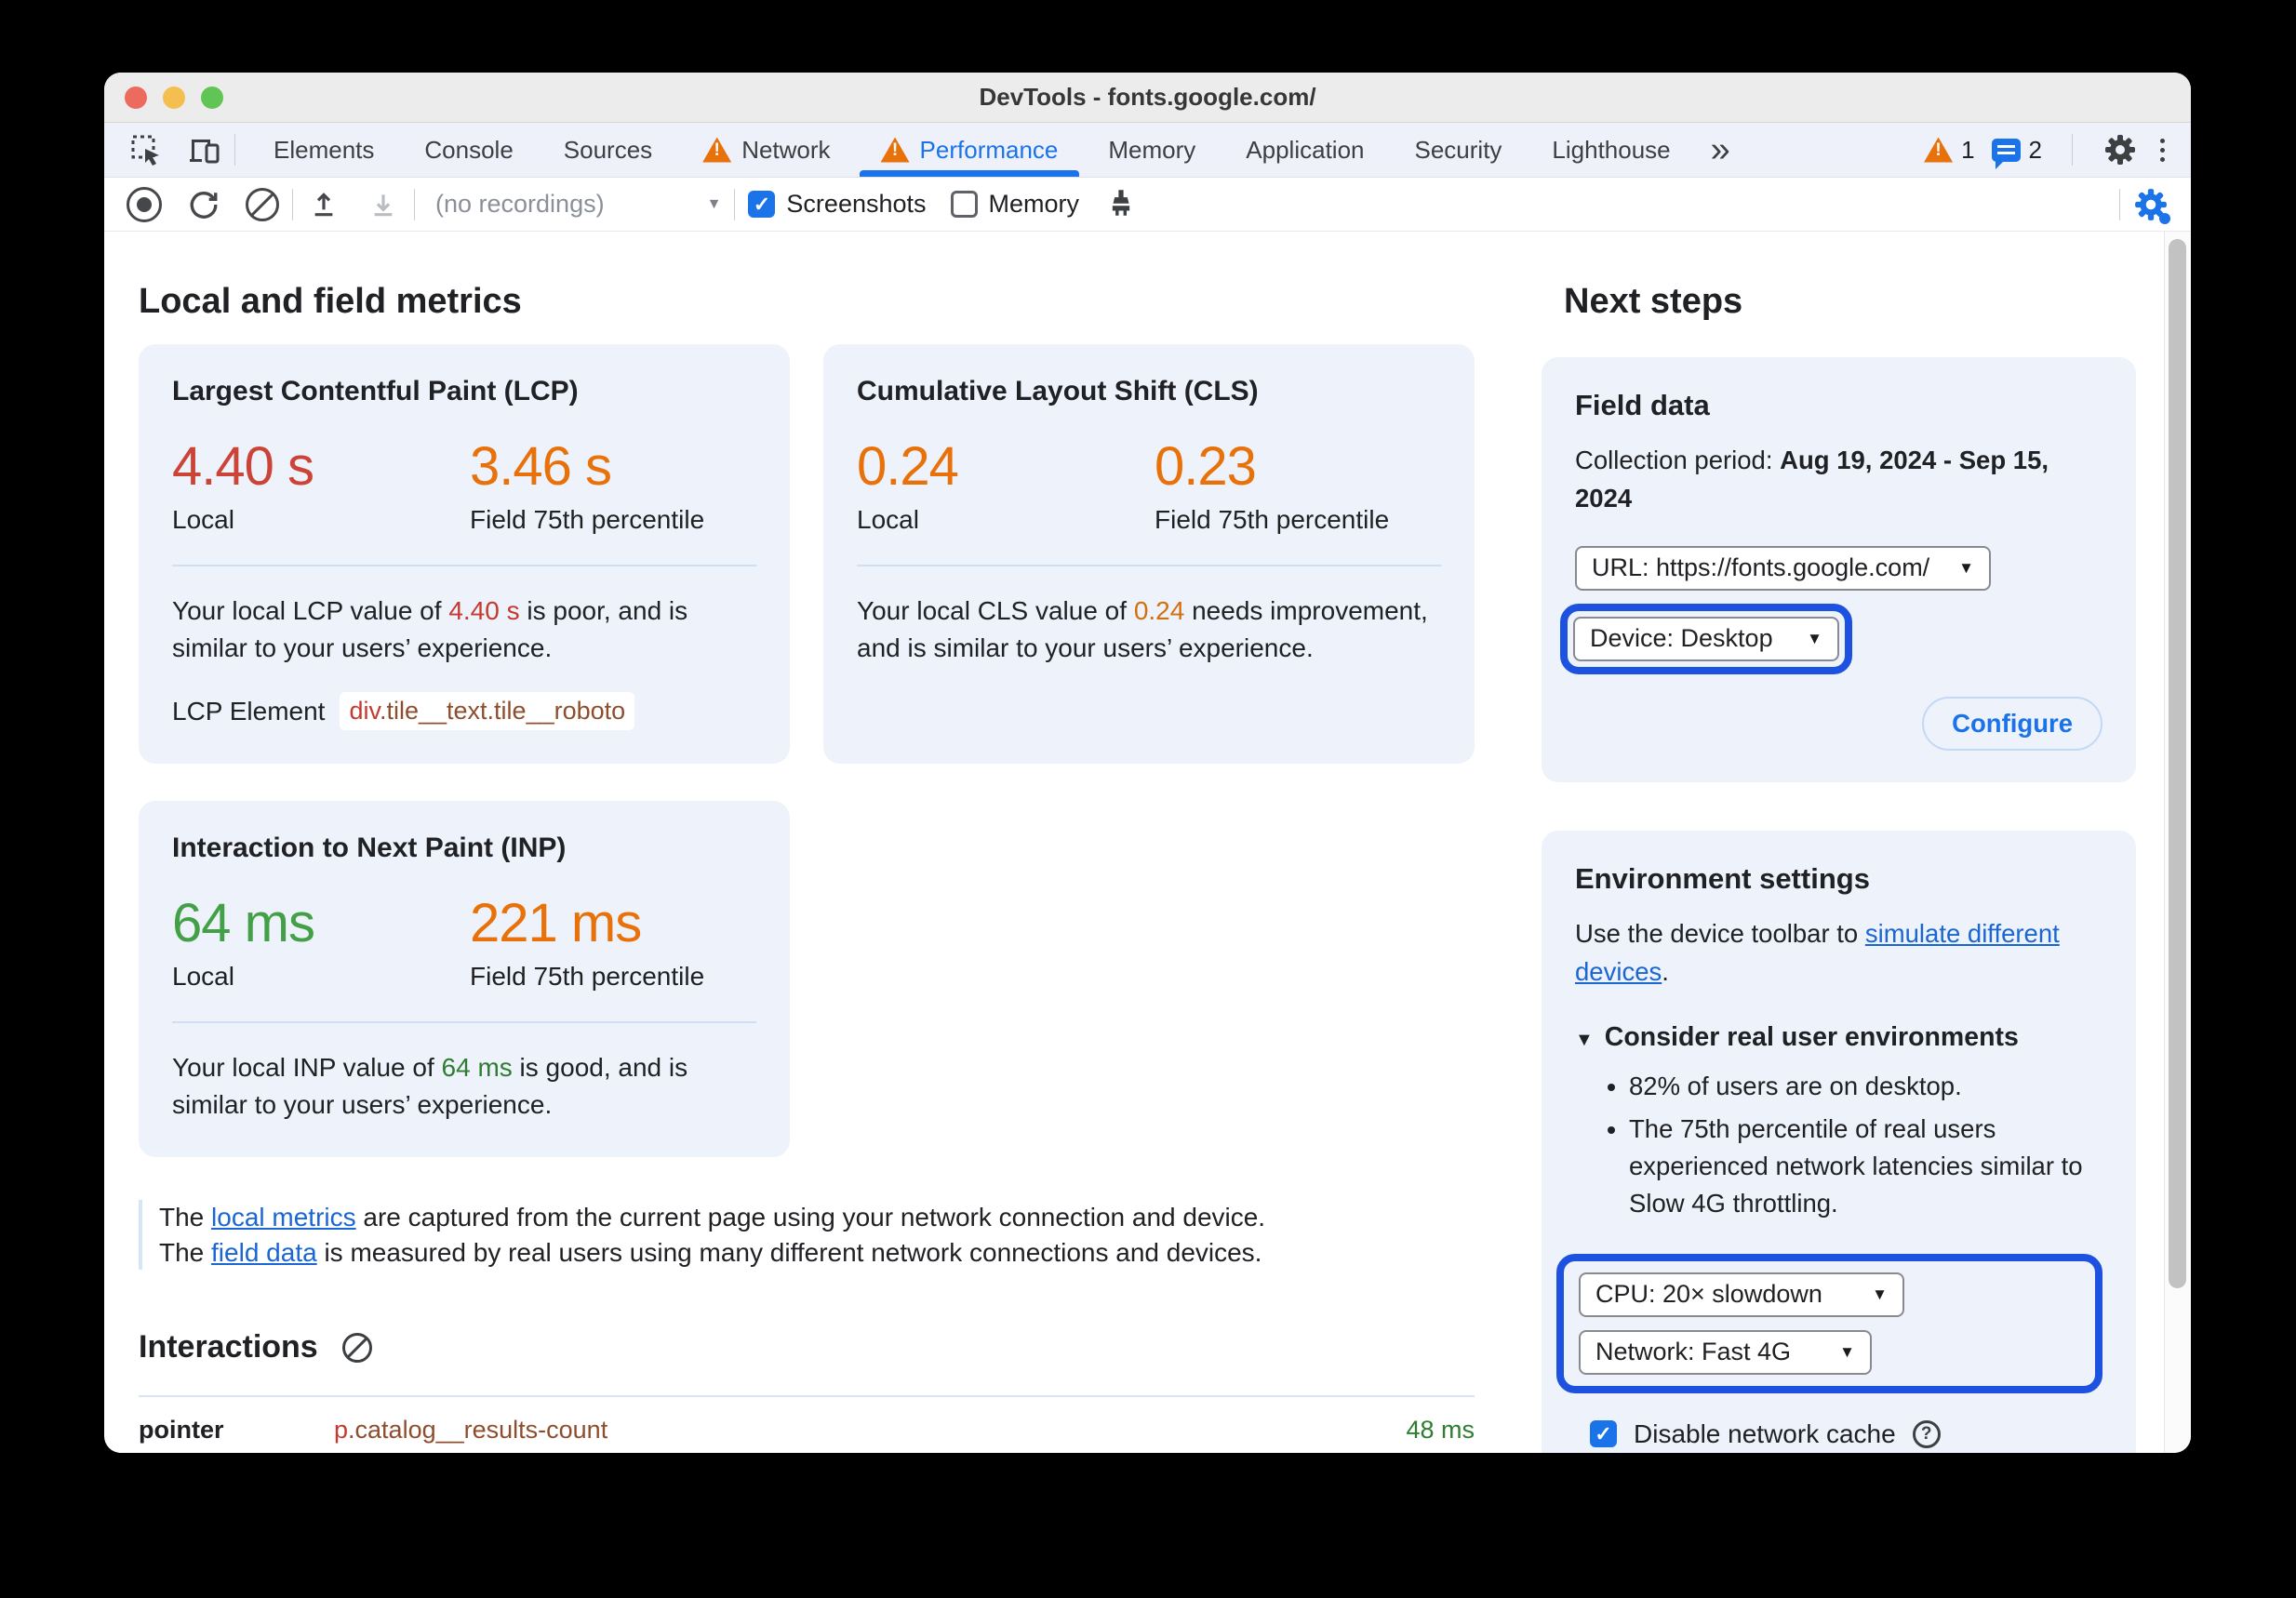 This screenshot has width=2296, height=1598. Describe the element at coordinates (249, 711) in the screenshot. I see `lcp-element-label: LCP Element` at that location.